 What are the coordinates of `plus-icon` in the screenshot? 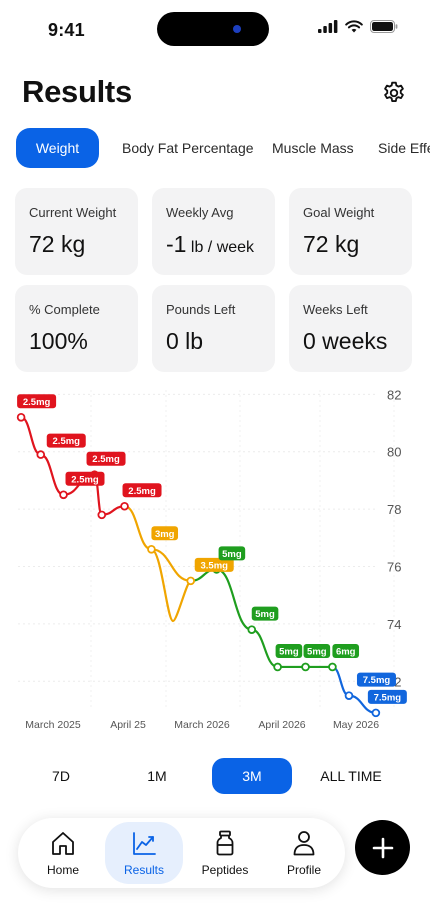 It's located at (382, 847).